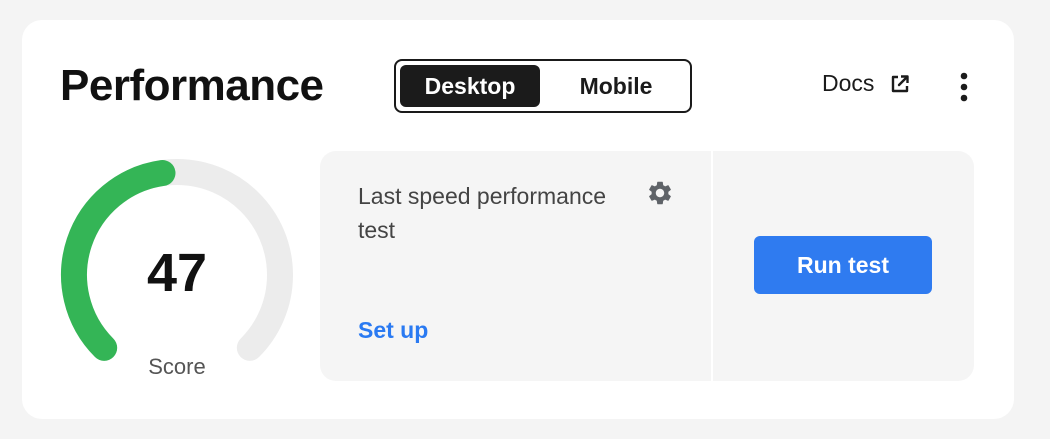 Image resolution: width=1050 pixels, height=439 pixels. I want to click on more-vertical-icon, so click(964, 87).